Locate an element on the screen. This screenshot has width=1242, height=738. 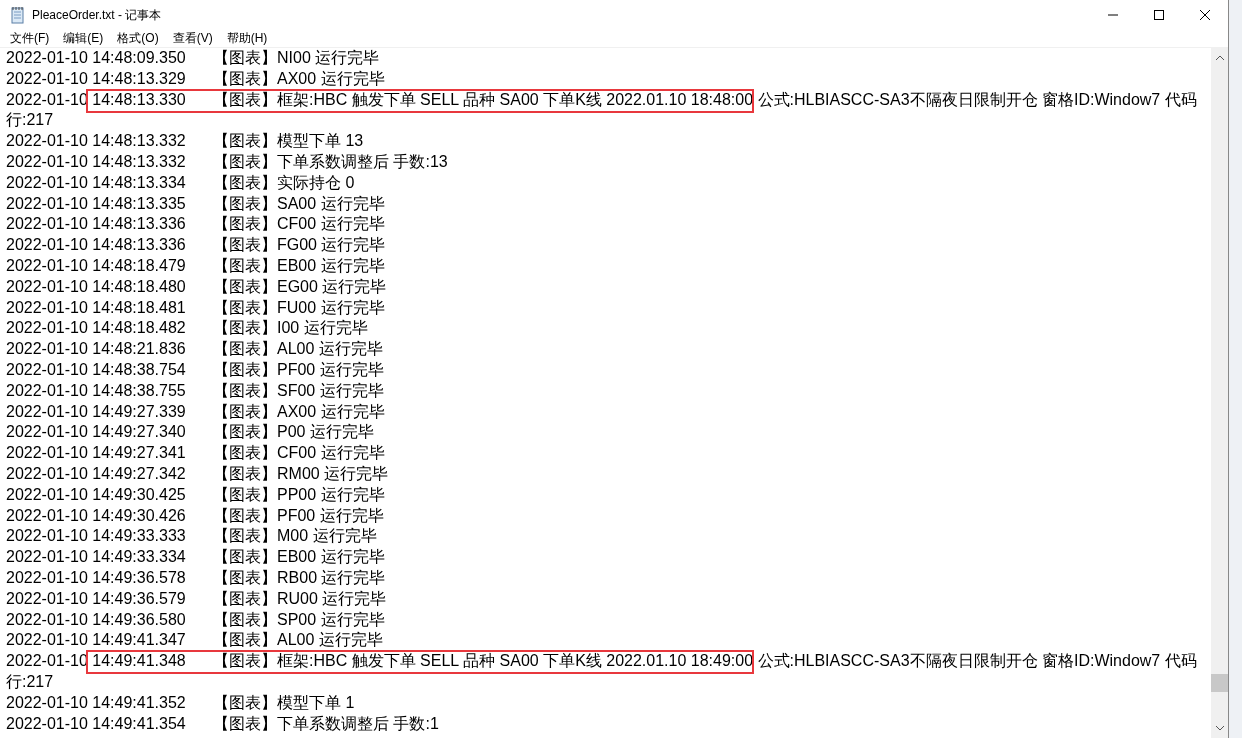
log-message: 【图表】NI00 运行完毕 is located at coordinates (296, 57).